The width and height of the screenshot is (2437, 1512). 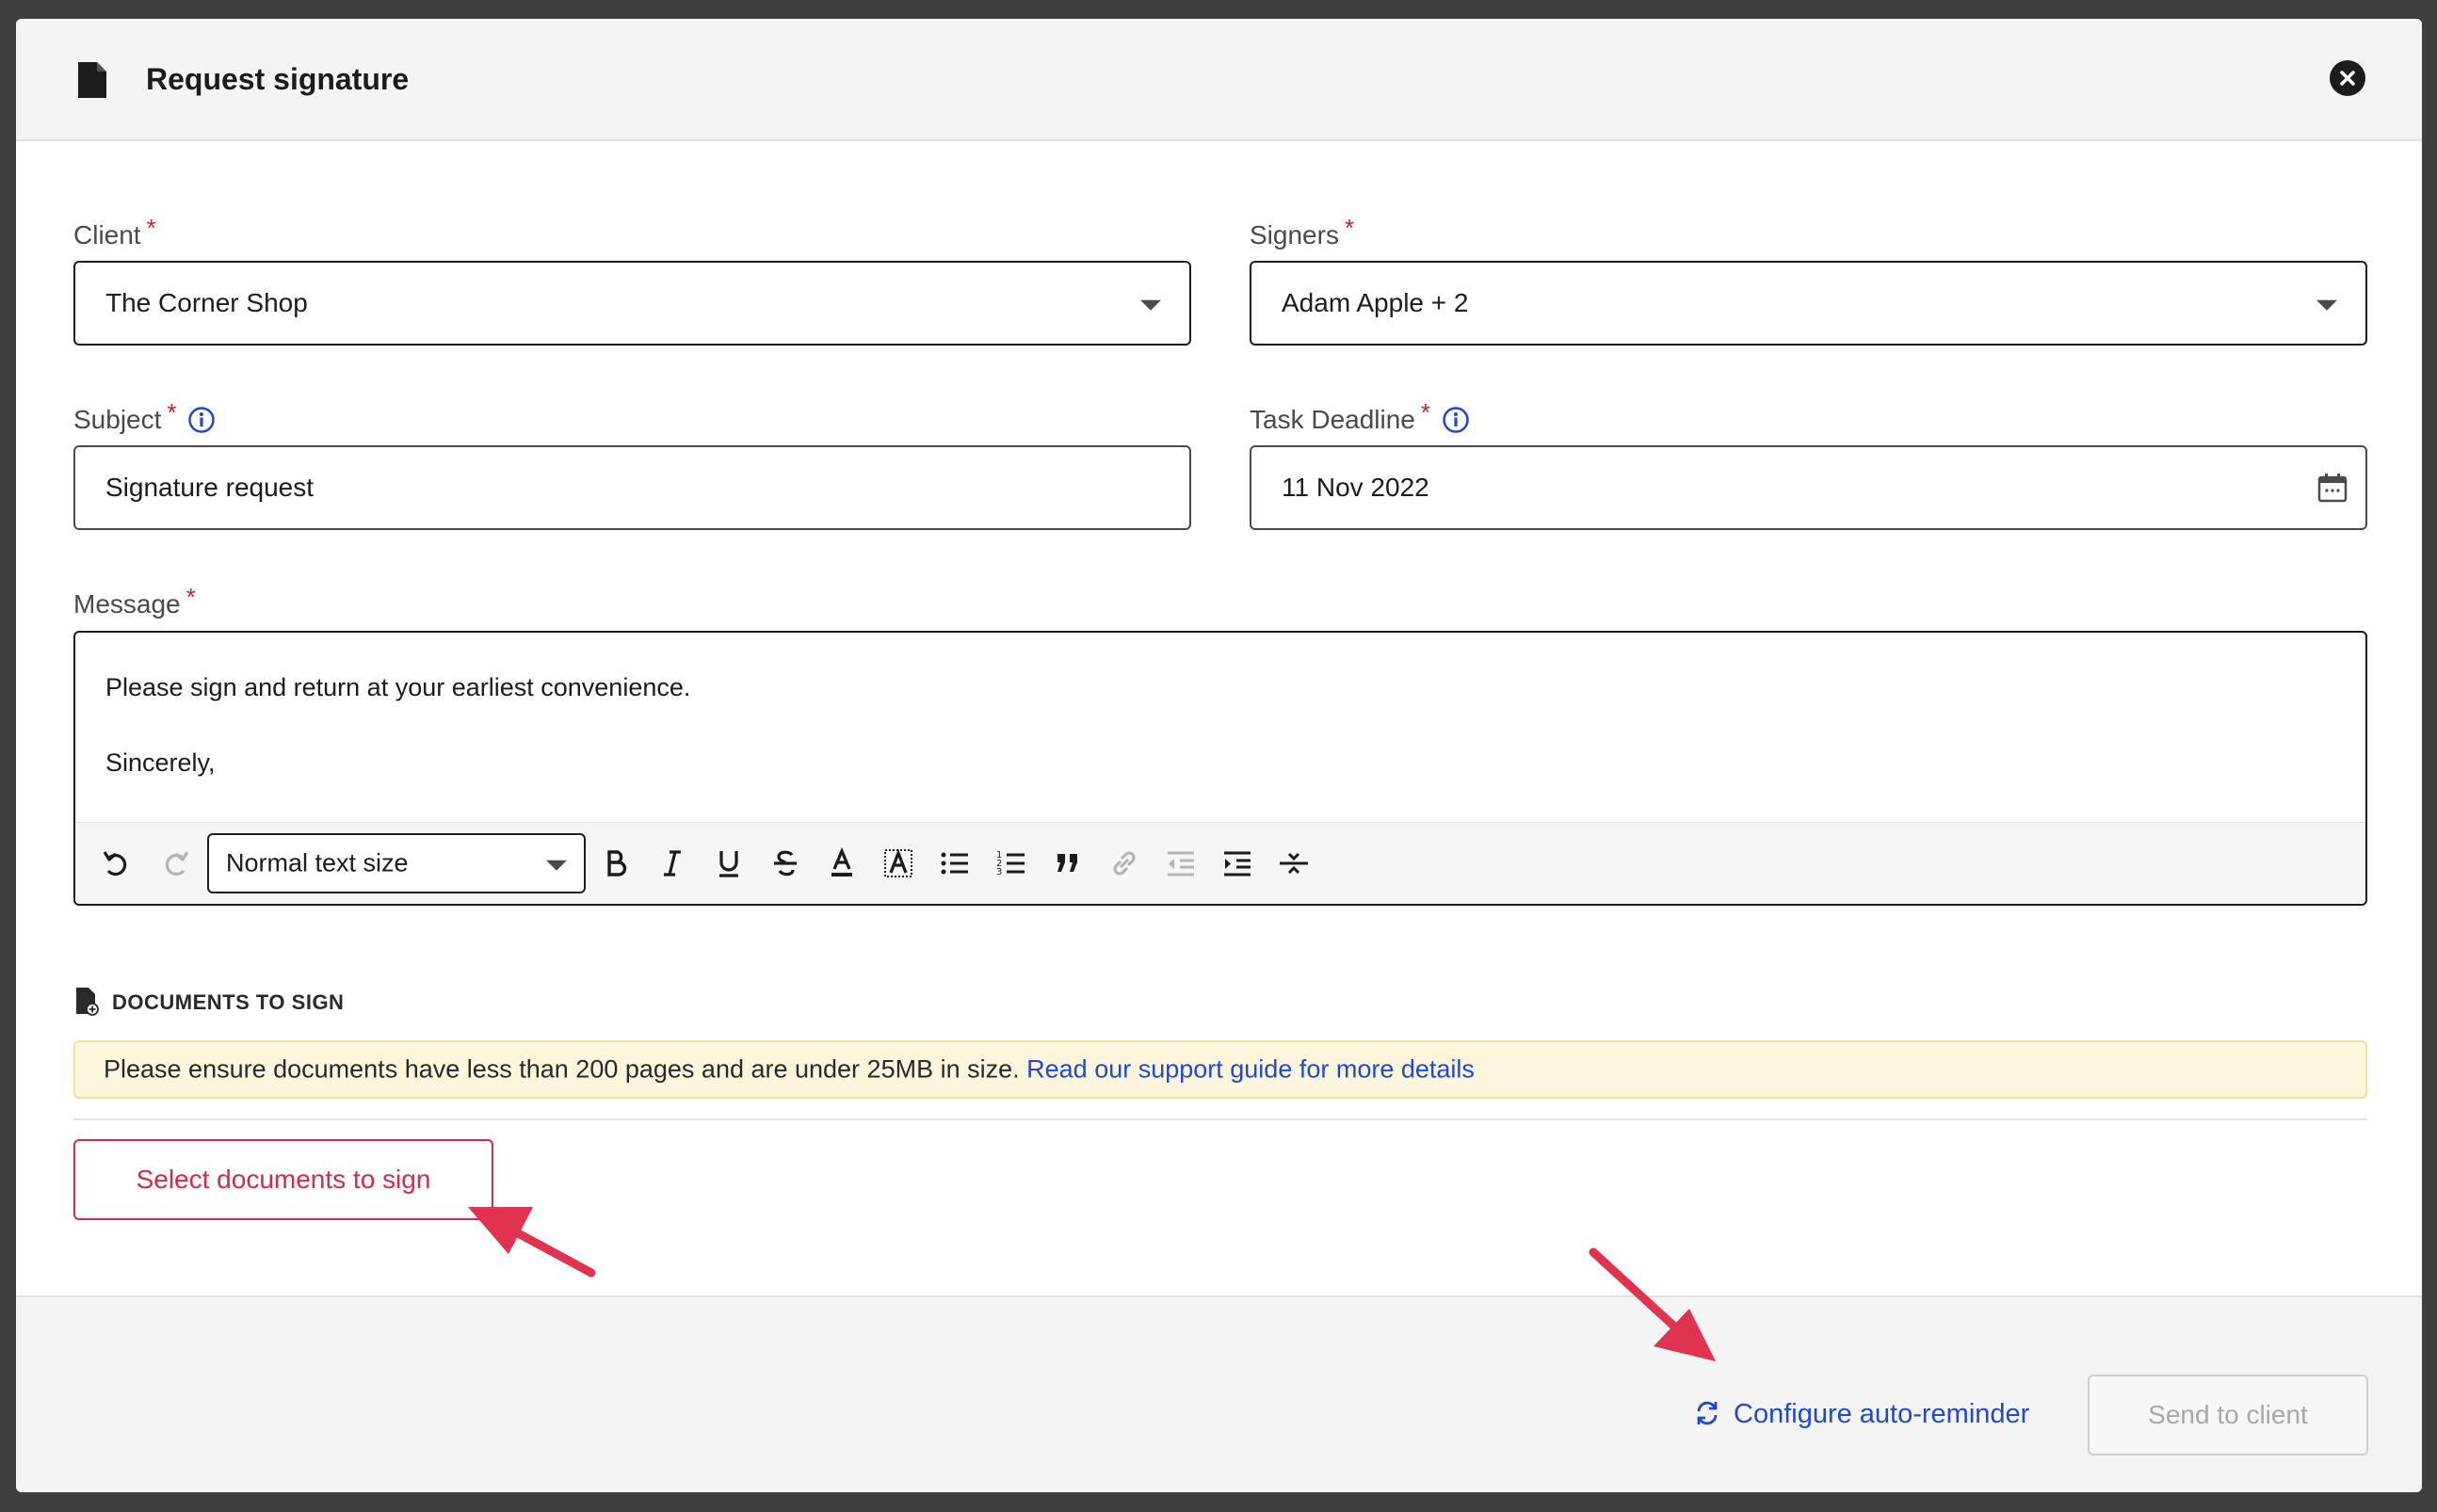 What do you see at coordinates (92, 80) in the screenshot?
I see `document-icon` at bounding box center [92, 80].